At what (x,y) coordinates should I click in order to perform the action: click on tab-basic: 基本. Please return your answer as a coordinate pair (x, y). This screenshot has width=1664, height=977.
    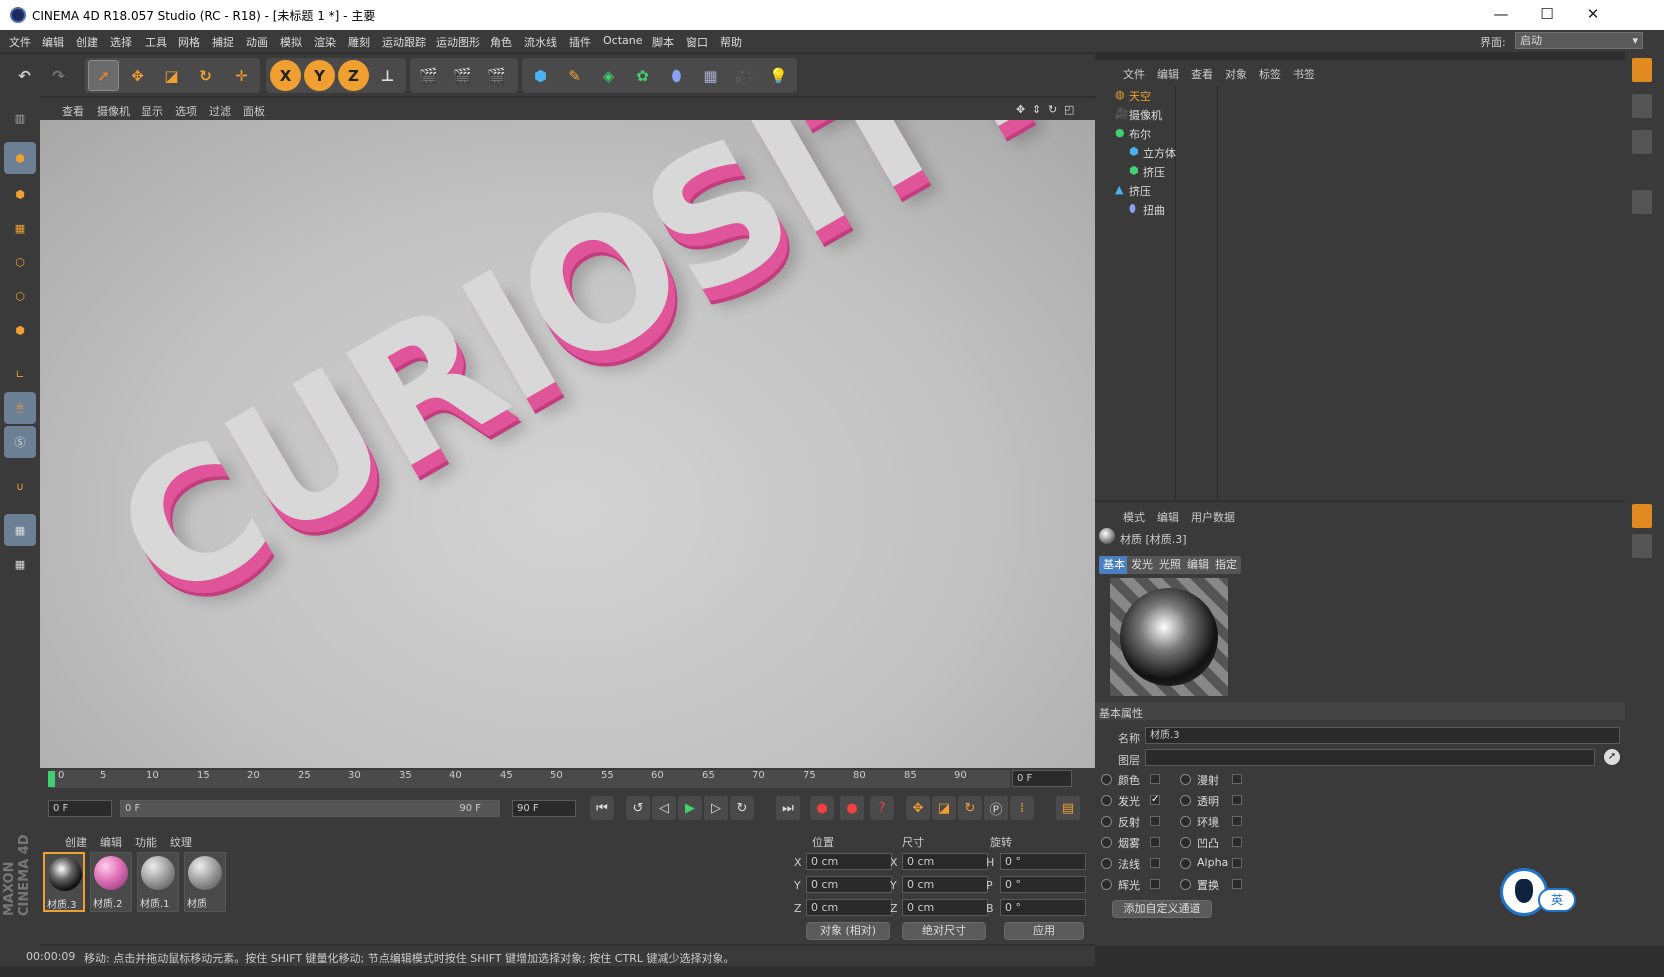
    Looking at the image, I should click on (1114, 565).